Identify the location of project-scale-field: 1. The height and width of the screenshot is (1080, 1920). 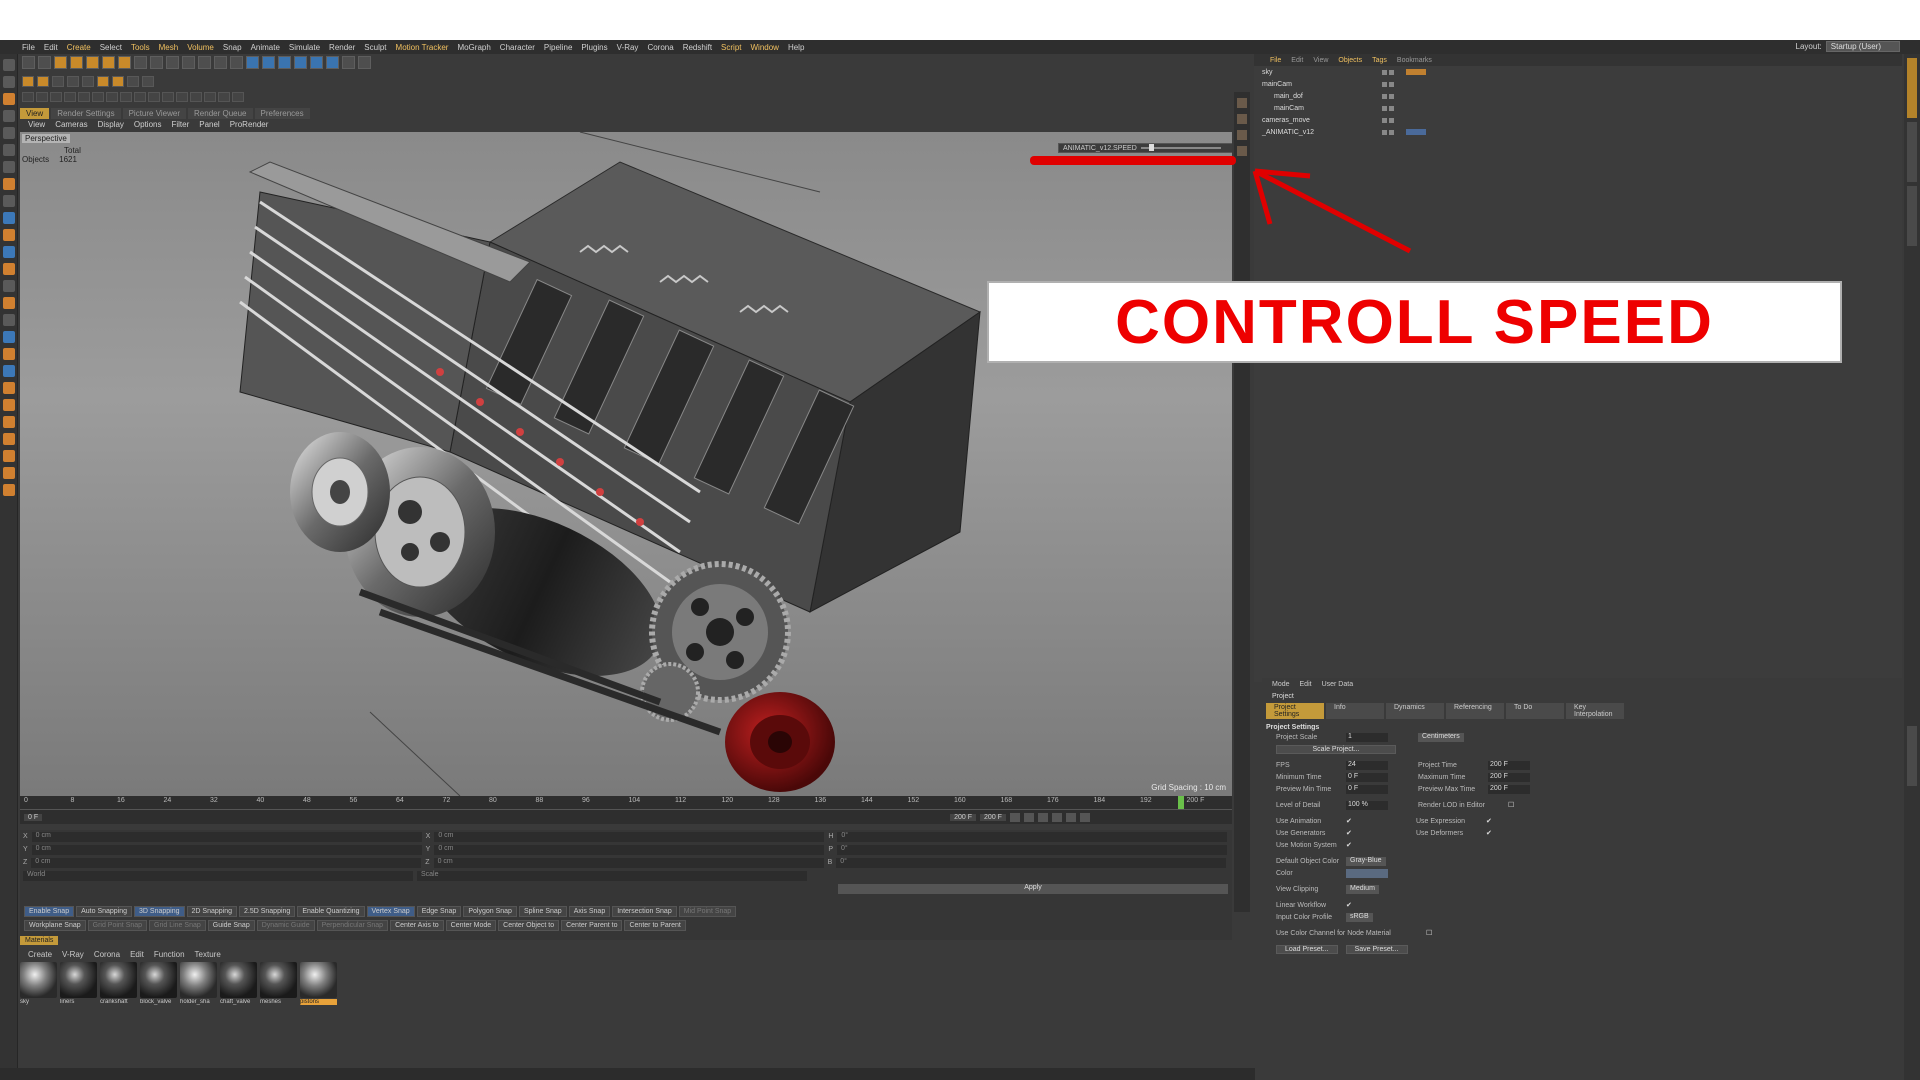
(1367, 737).